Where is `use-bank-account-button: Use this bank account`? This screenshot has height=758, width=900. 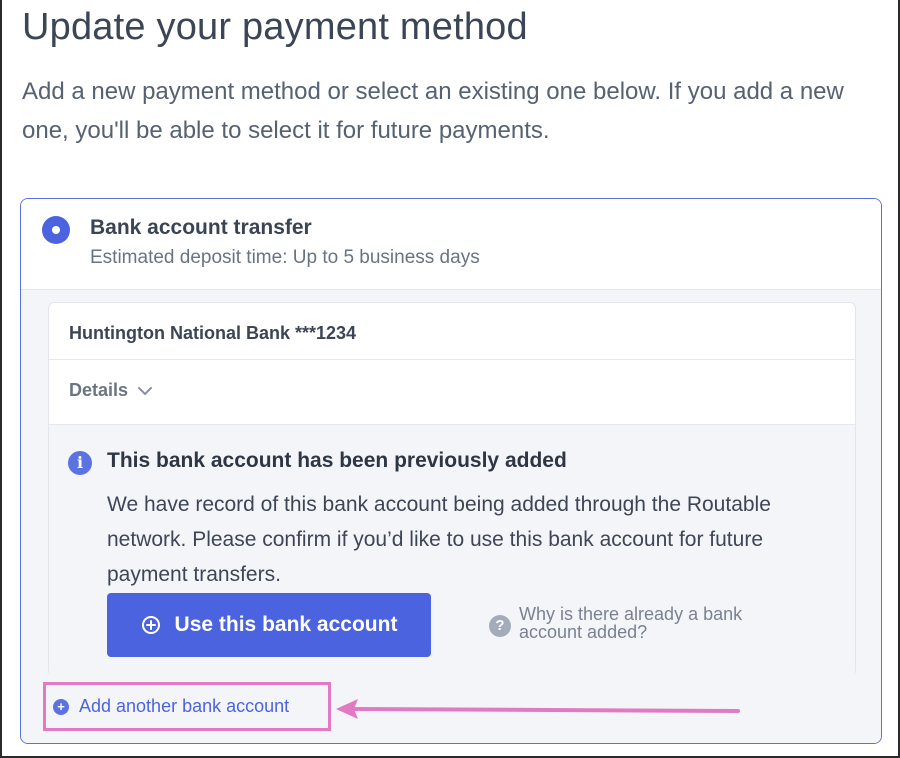 use-bank-account-button: Use this bank account is located at coordinates (269, 625).